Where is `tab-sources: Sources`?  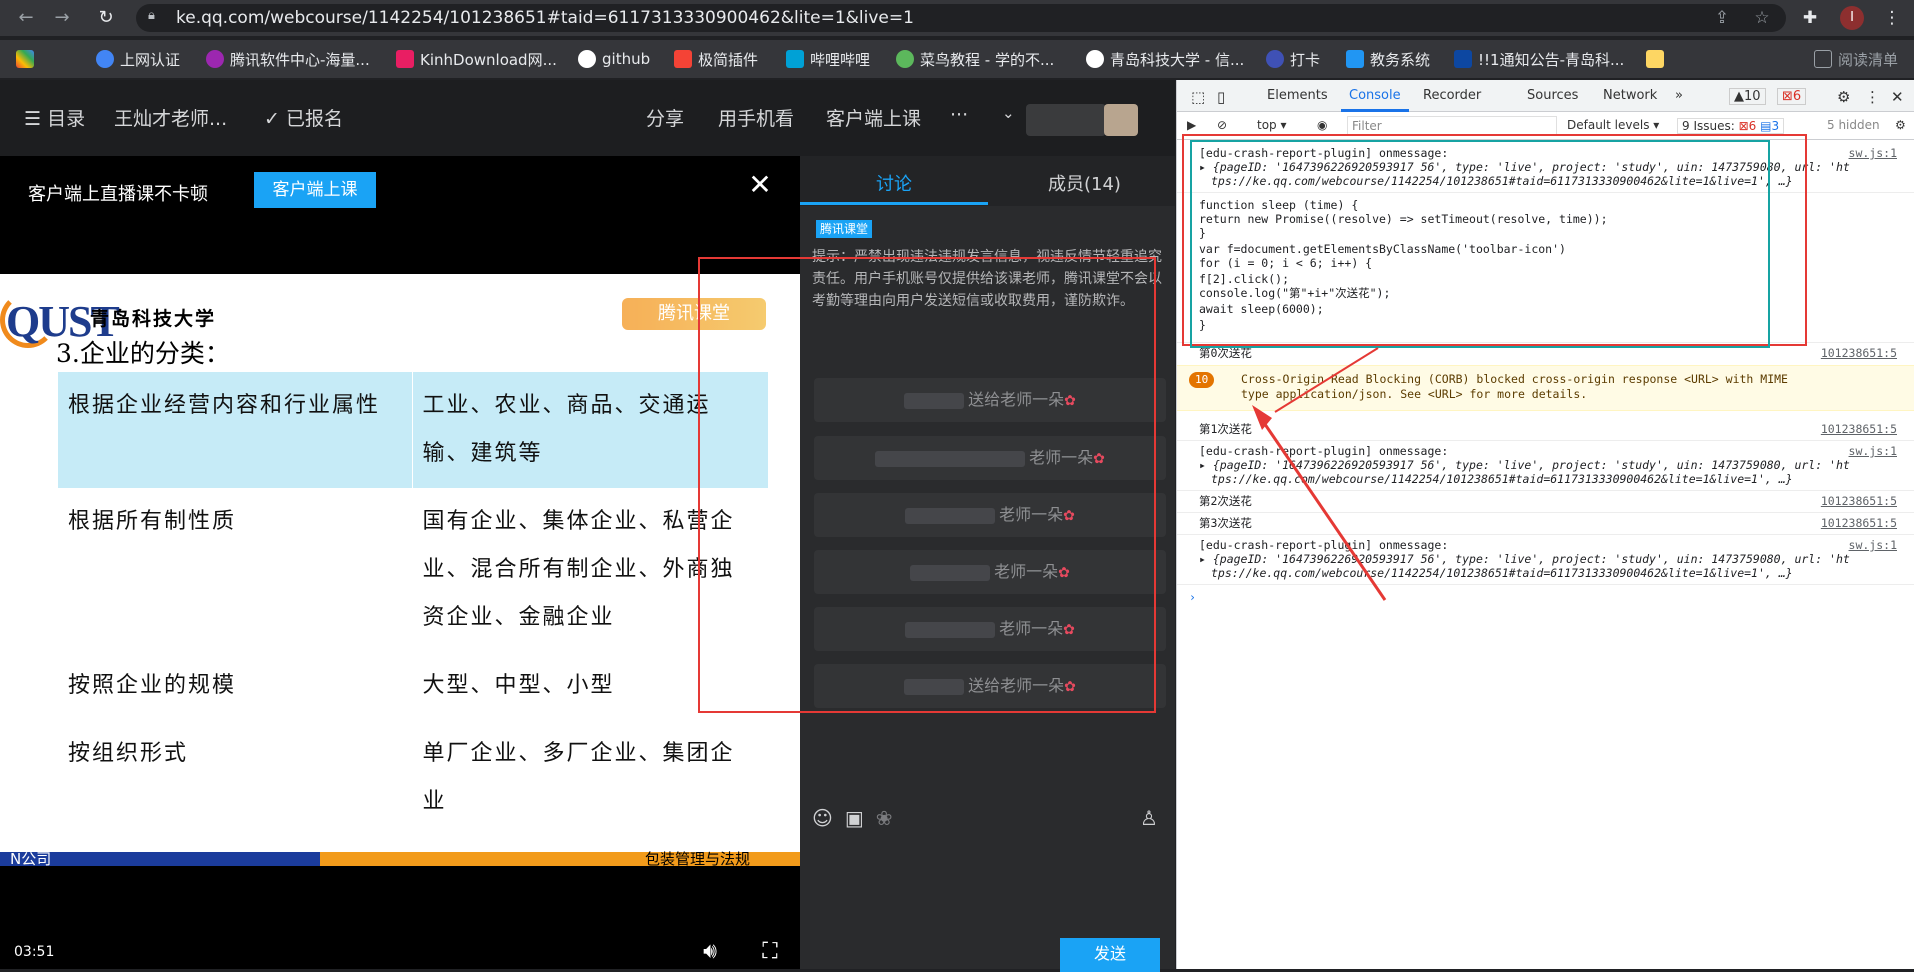 tab-sources: Sources is located at coordinates (1552, 95).